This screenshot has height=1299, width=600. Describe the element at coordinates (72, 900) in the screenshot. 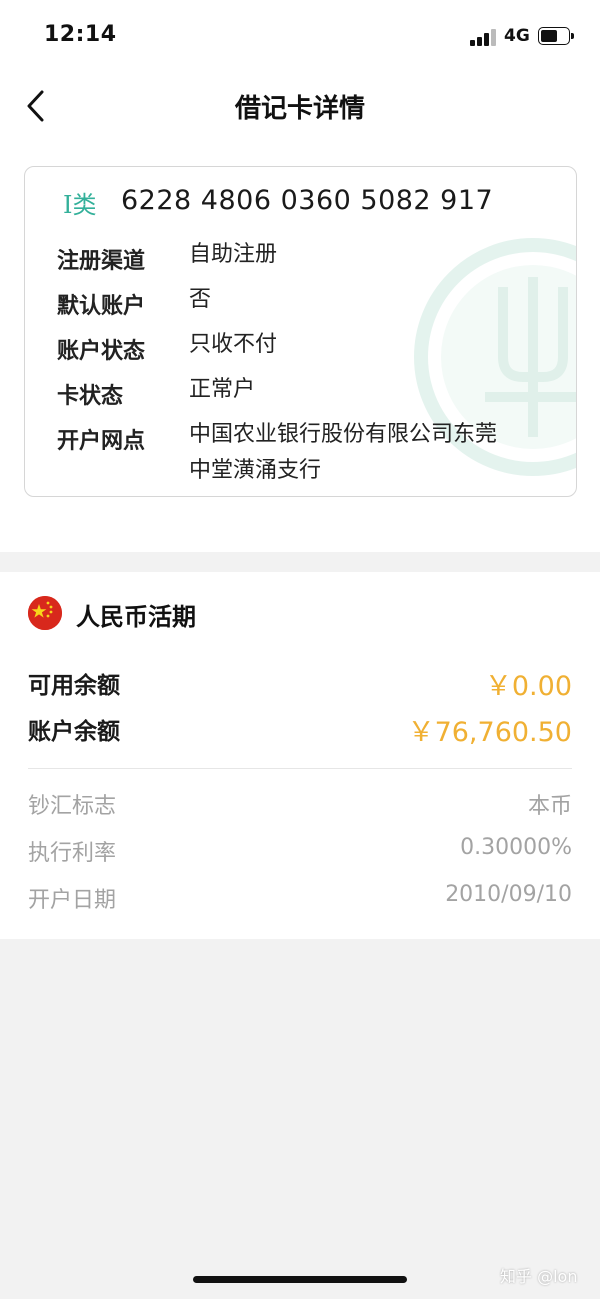

I see `meta-label: 开户日期` at that location.